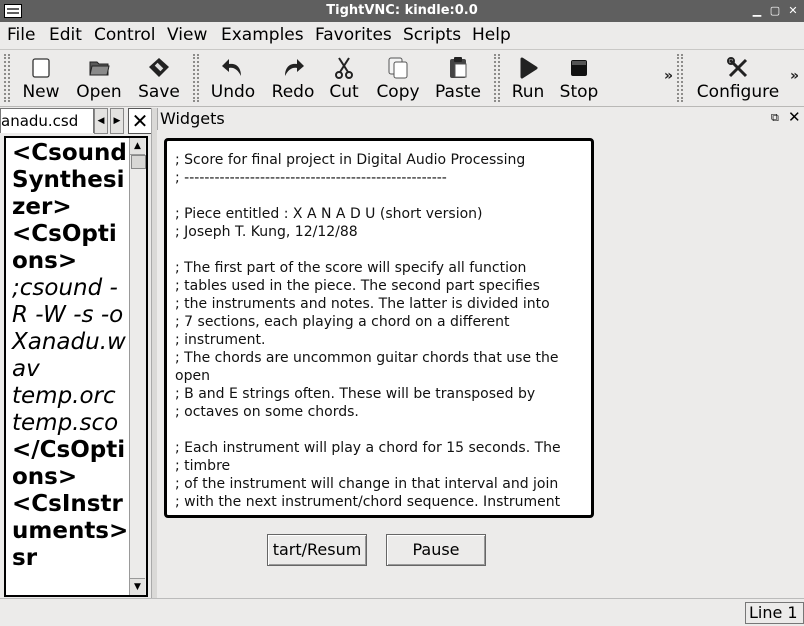 This screenshot has height=626, width=804. I want to click on editor-scrollbar: ▲ ▼, so click(137, 366).